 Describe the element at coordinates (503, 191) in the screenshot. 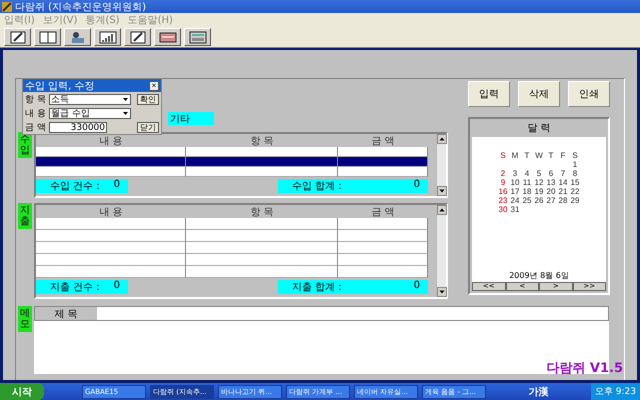

I see `calendar-day: 16` at that location.